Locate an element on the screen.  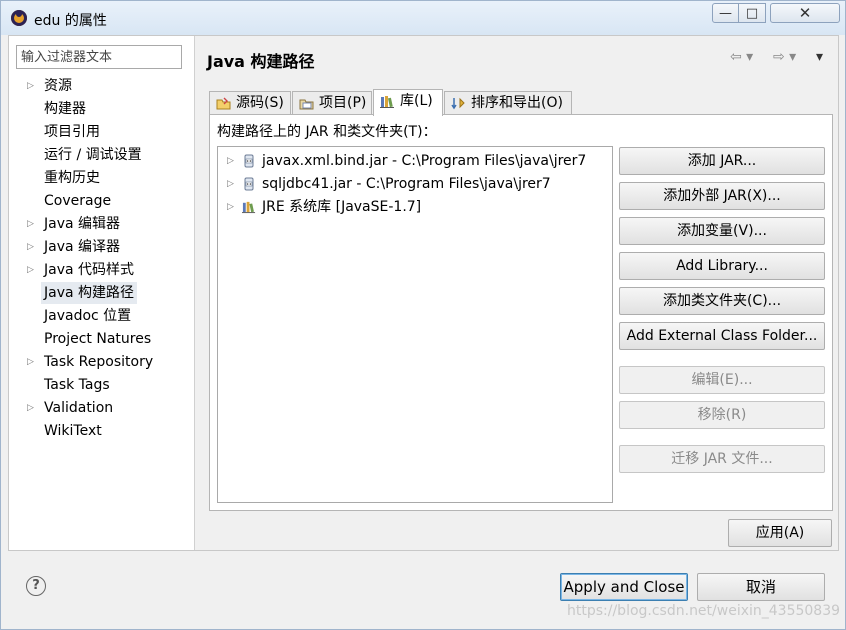
project-icon is located at coordinates (306, 104).